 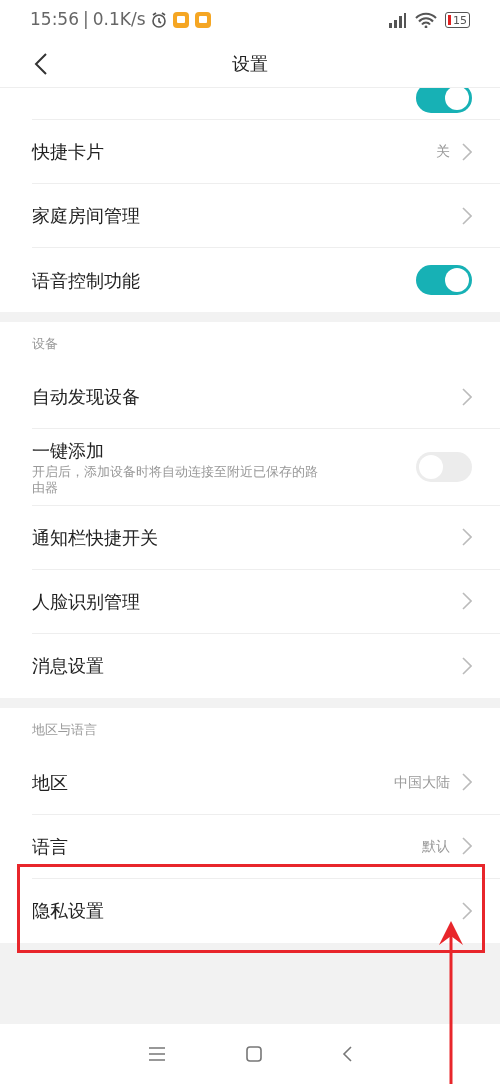 What do you see at coordinates (266, 216) in the screenshot?
I see `settings-row: 家庭房间管理` at bounding box center [266, 216].